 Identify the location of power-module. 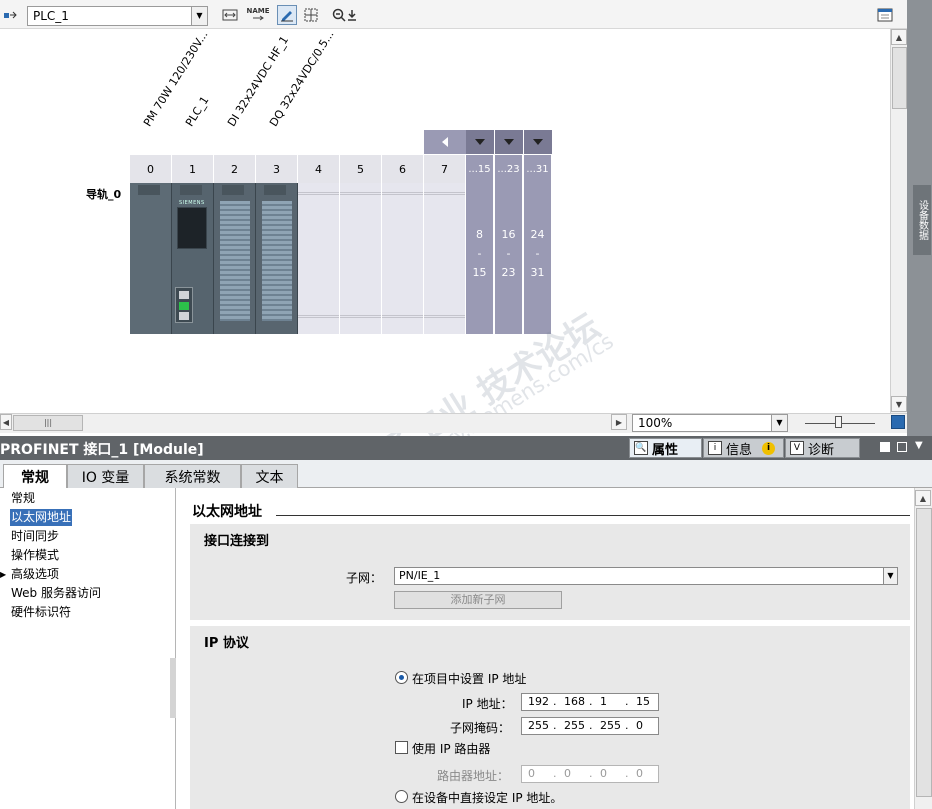
(151, 258).